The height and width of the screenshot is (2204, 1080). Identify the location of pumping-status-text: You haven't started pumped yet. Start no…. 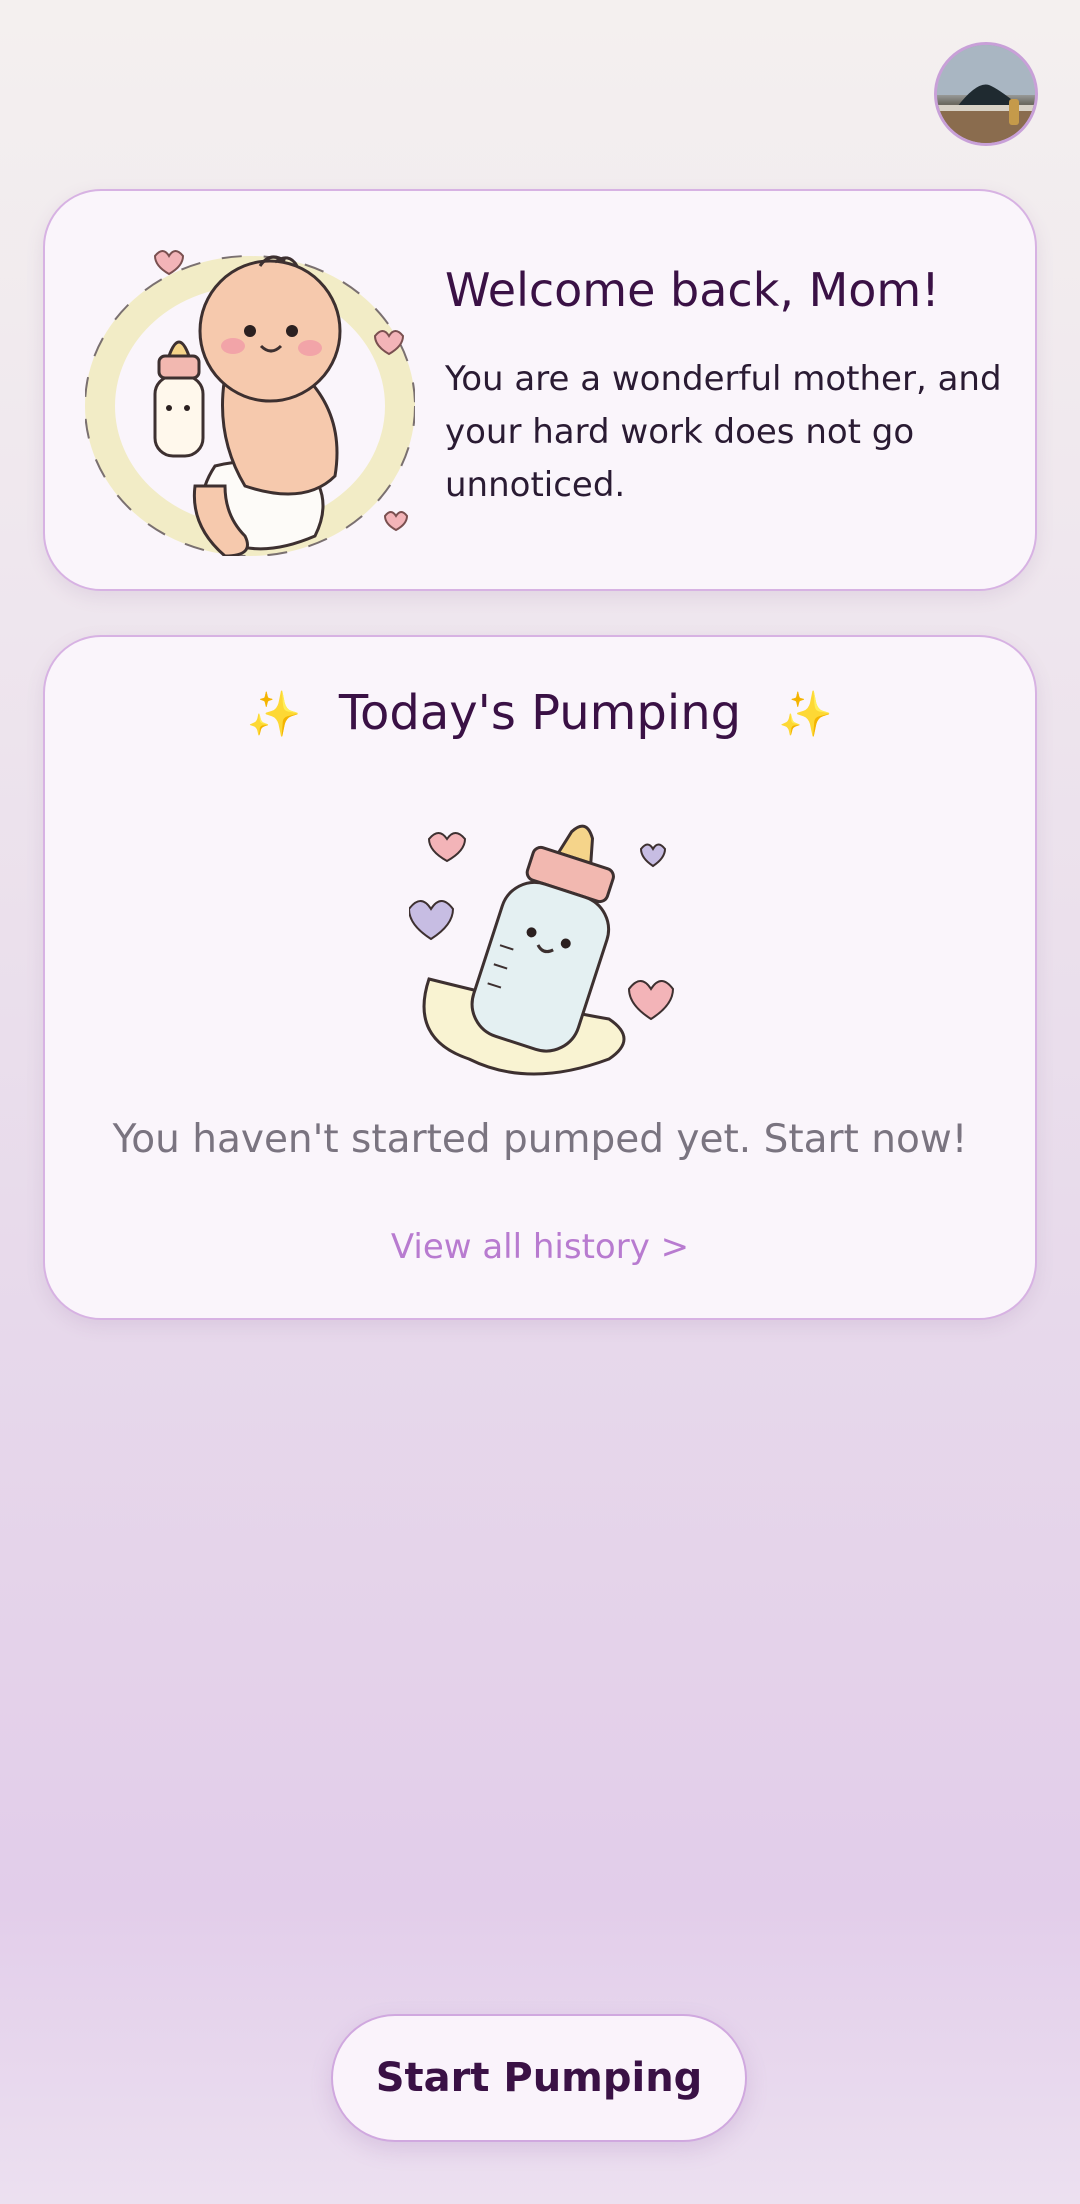
(540, 1139).